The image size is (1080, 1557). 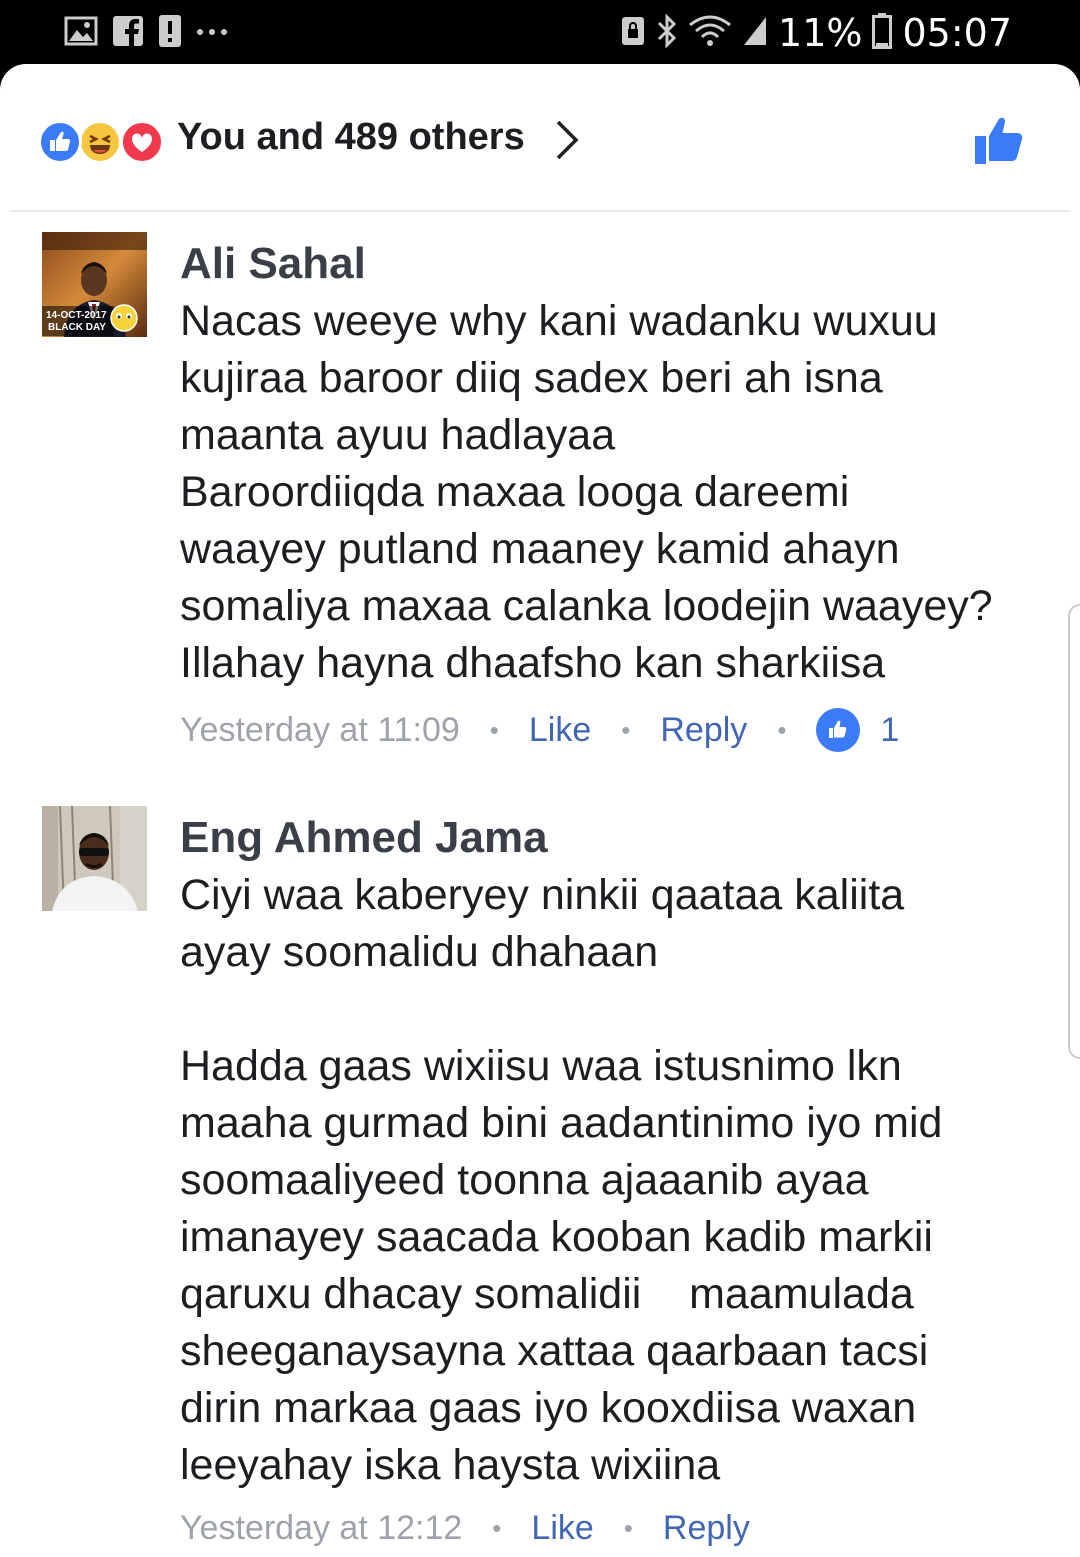 I want to click on battery-icon, so click(x=882, y=33).